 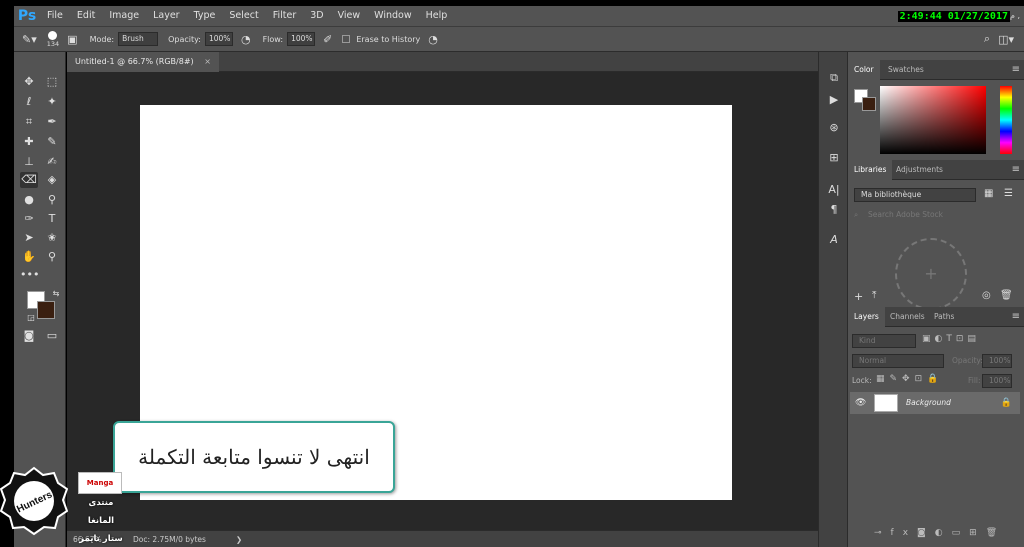 I want to click on blend-mode-select: Normal, so click(x=898, y=361).